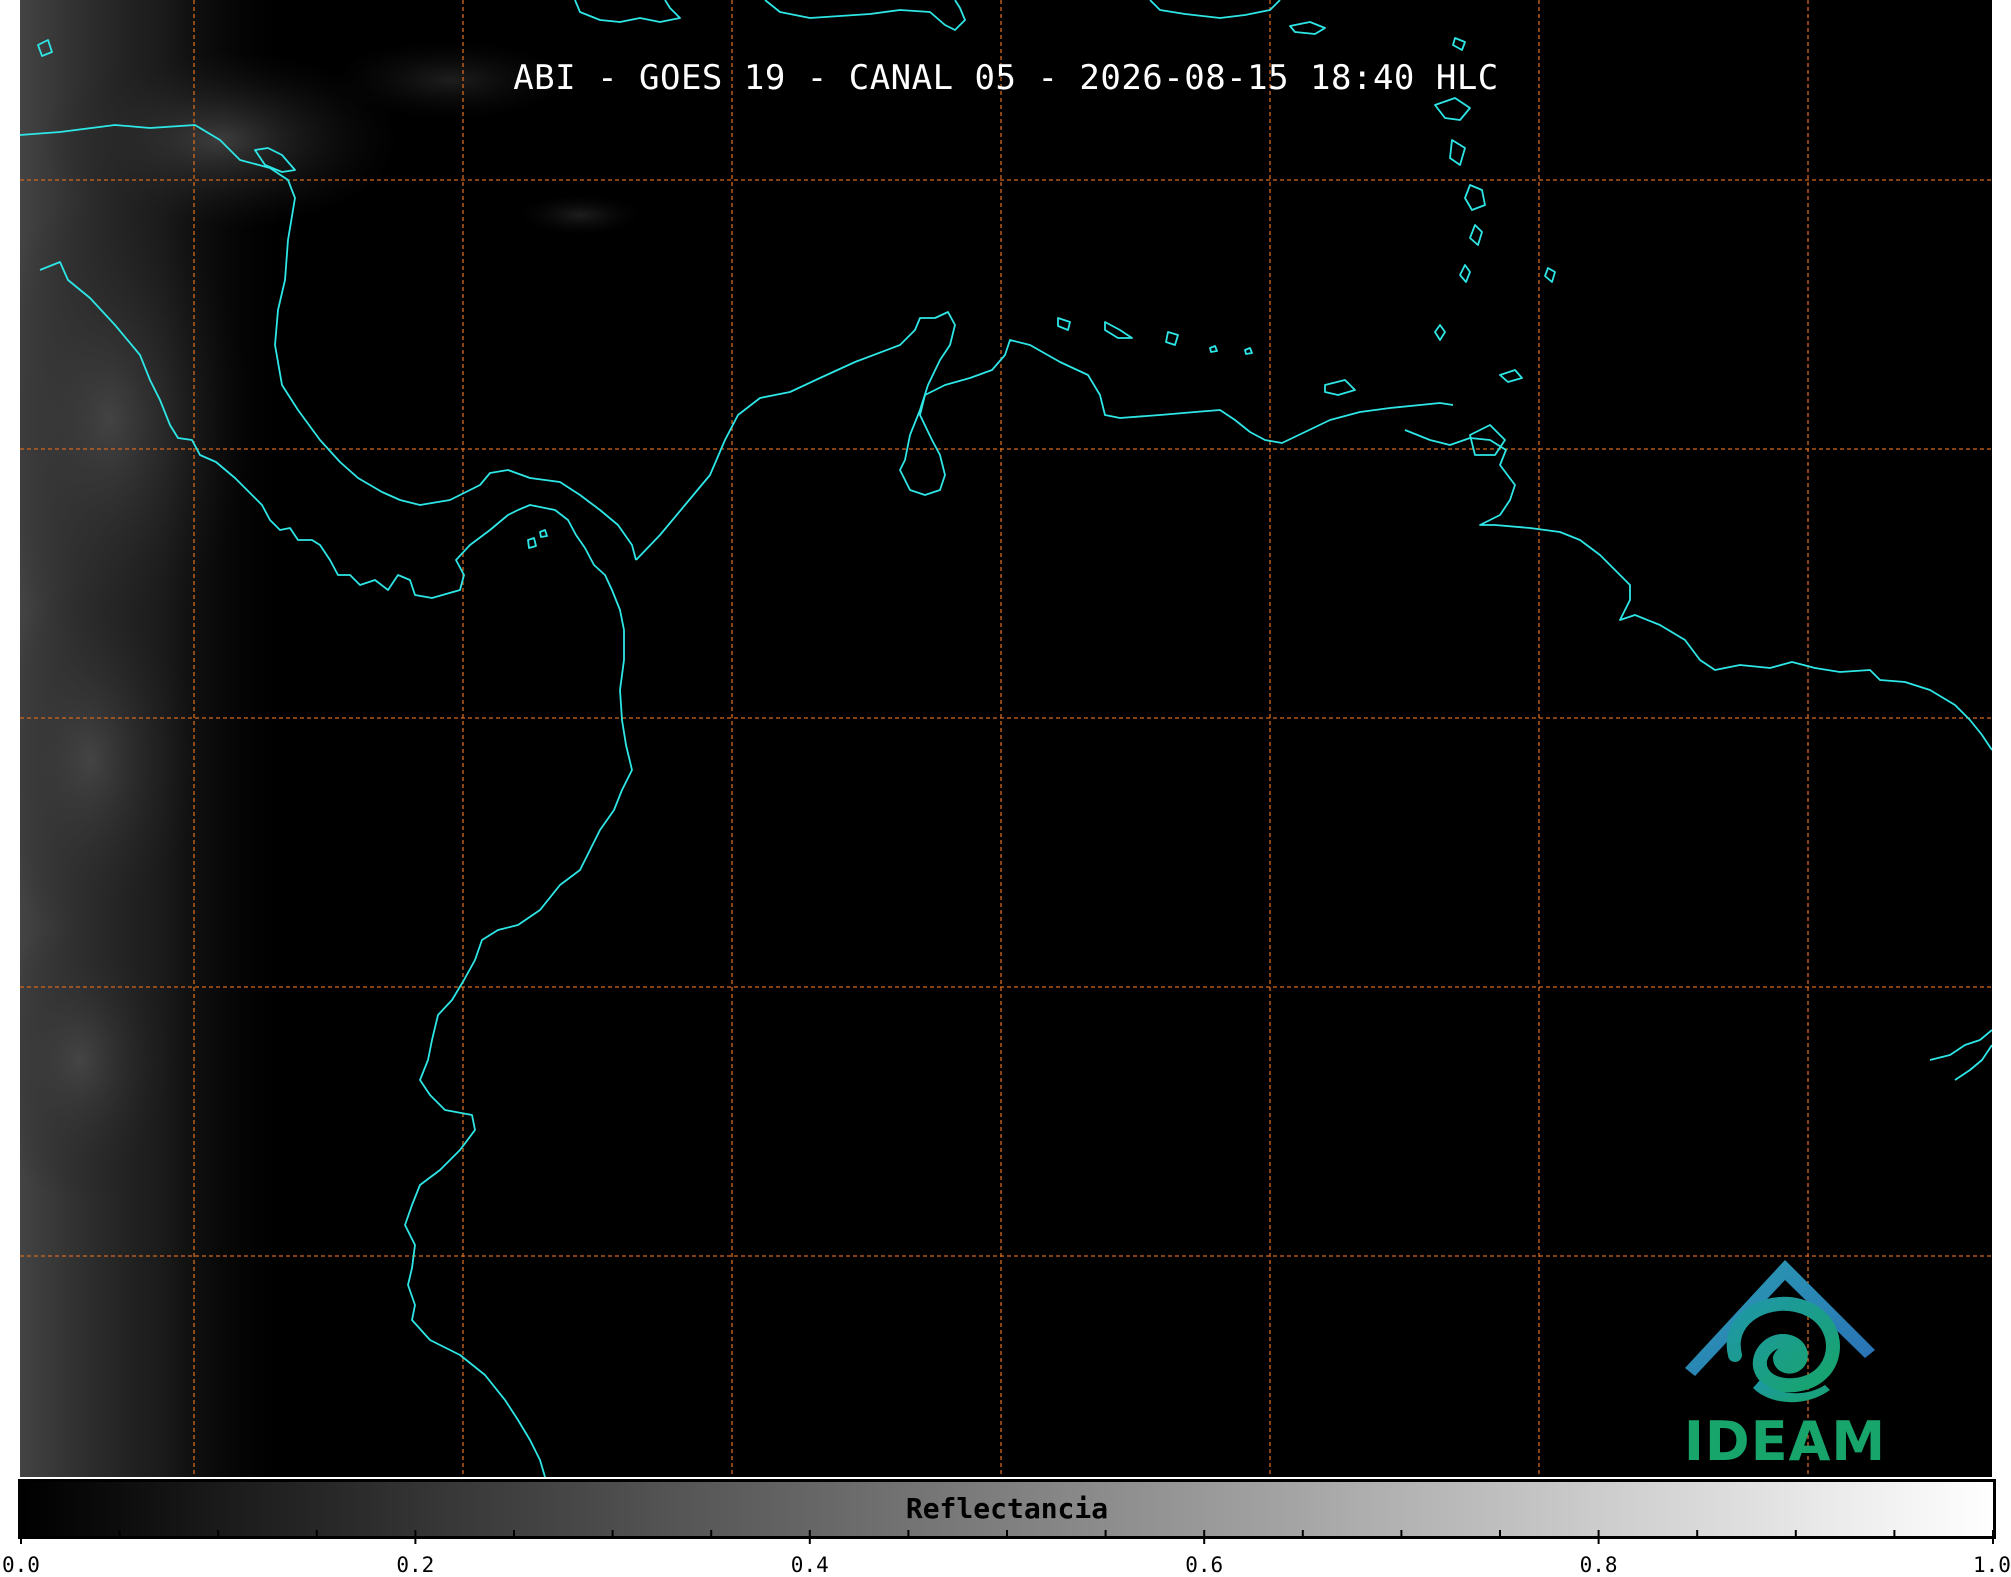  I want to click on coastline-barbados, so click(1550, 275).